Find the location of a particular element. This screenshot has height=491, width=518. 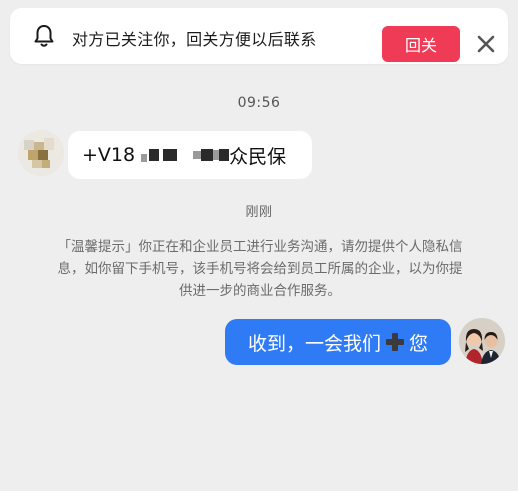

blurred-avatar-image is located at coordinates (41, 153).